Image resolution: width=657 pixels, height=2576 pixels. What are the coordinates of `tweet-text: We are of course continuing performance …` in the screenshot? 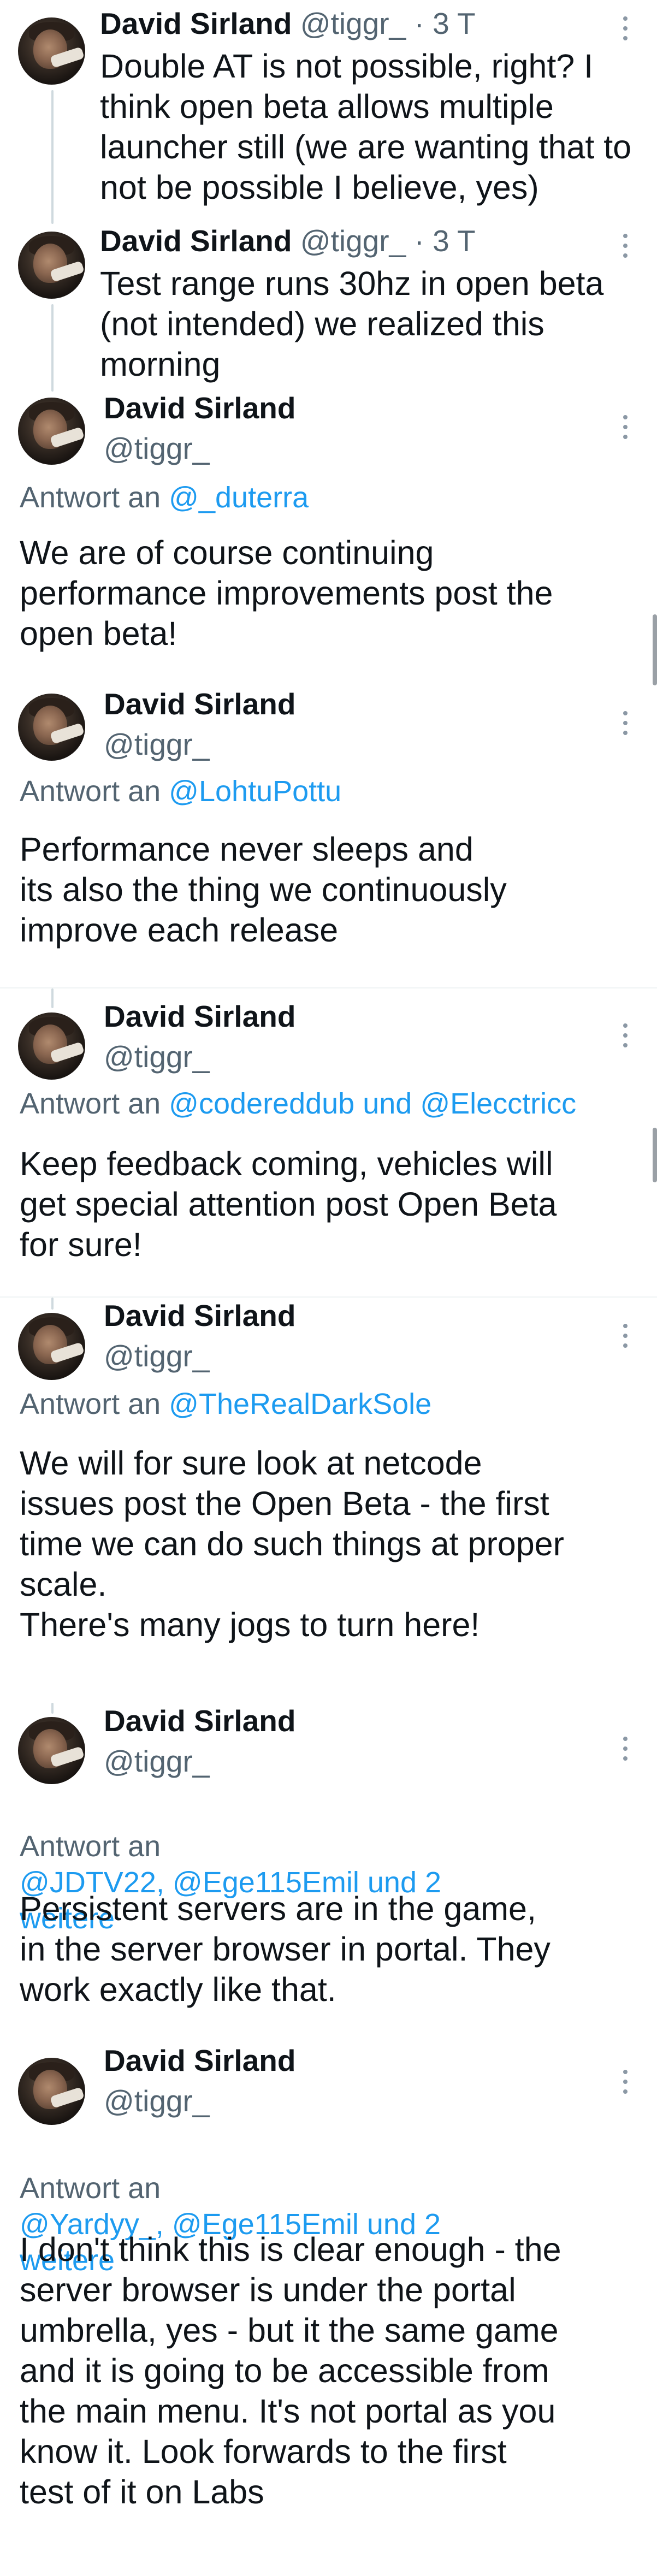 It's located at (286, 593).